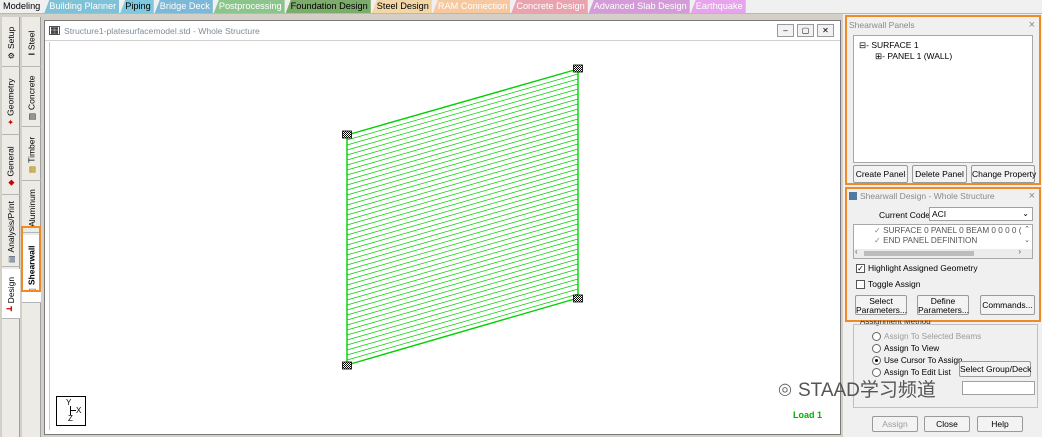 This screenshot has width=1042, height=437. I want to click on code-select: ACI ⌄, so click(981, 214).